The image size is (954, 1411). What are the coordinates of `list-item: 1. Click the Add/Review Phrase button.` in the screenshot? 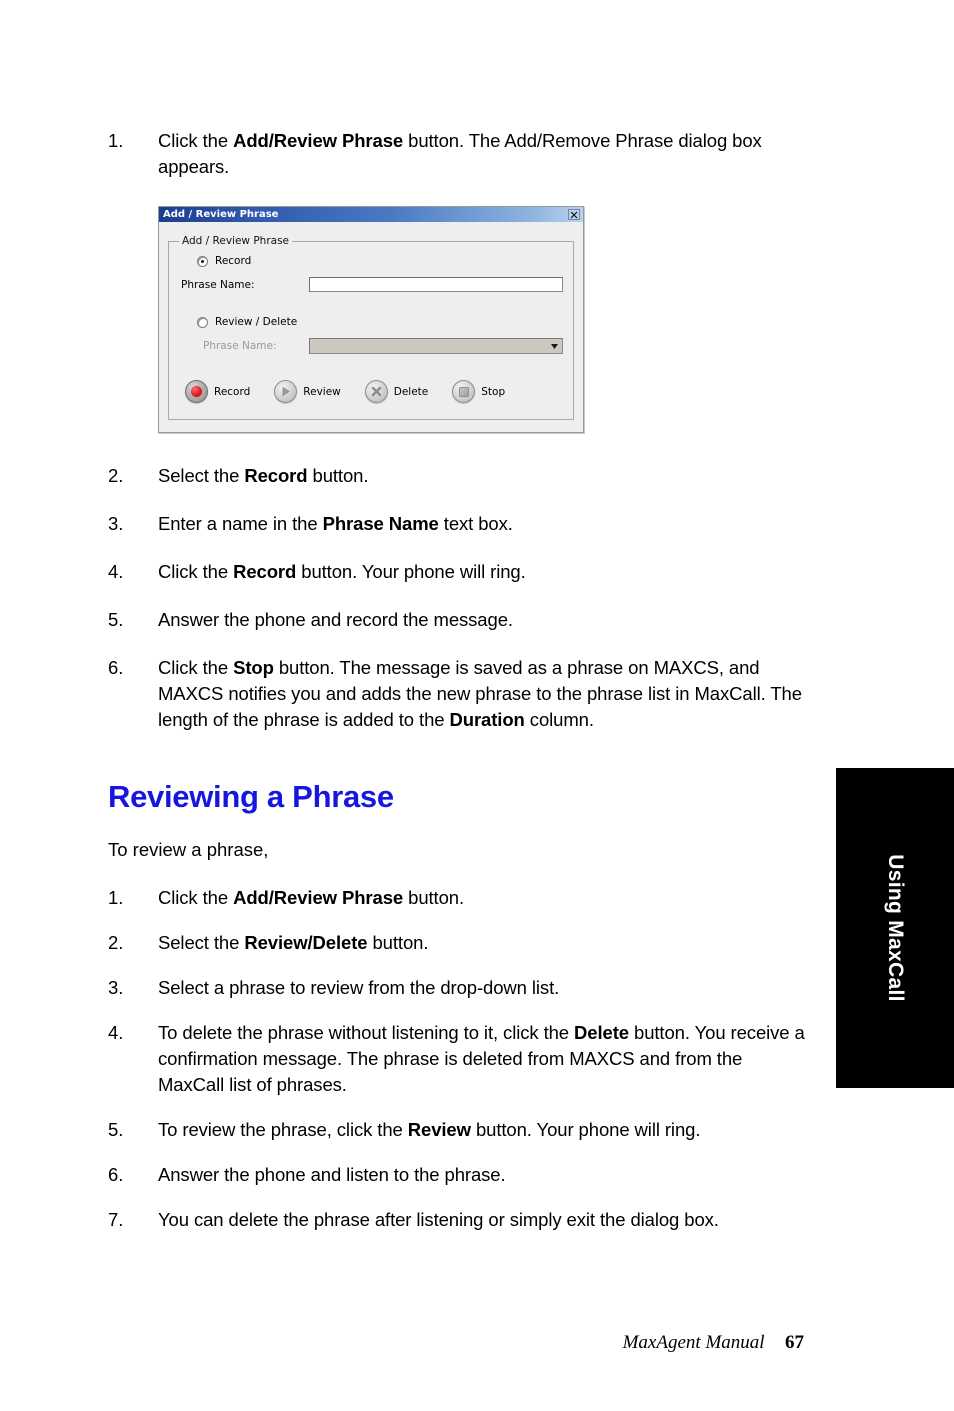 It's located at (458, 898).